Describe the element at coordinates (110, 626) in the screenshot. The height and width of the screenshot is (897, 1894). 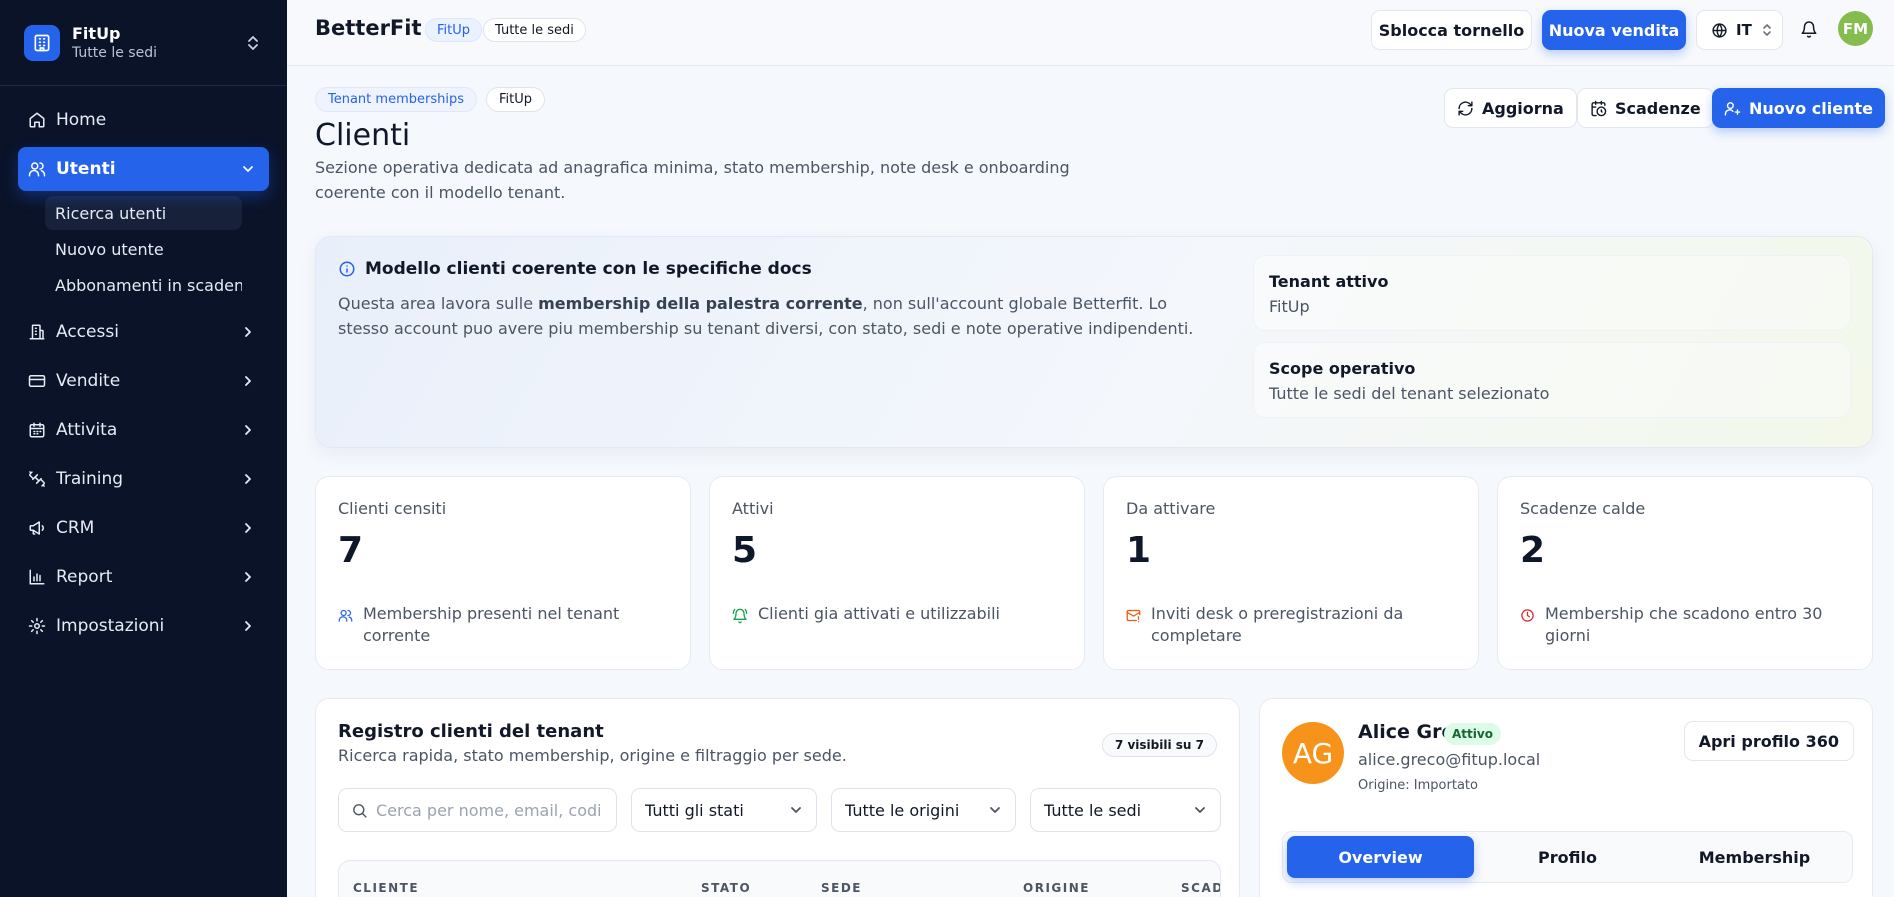
I see `nav-impostazioni-label: Impostazioni` at that location.